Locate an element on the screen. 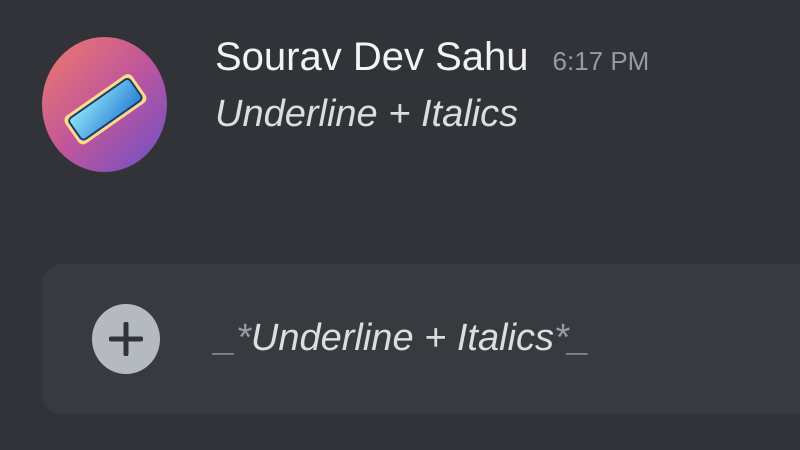  message-timestamp: 6:17 PM is located at coordinates (601, 61).